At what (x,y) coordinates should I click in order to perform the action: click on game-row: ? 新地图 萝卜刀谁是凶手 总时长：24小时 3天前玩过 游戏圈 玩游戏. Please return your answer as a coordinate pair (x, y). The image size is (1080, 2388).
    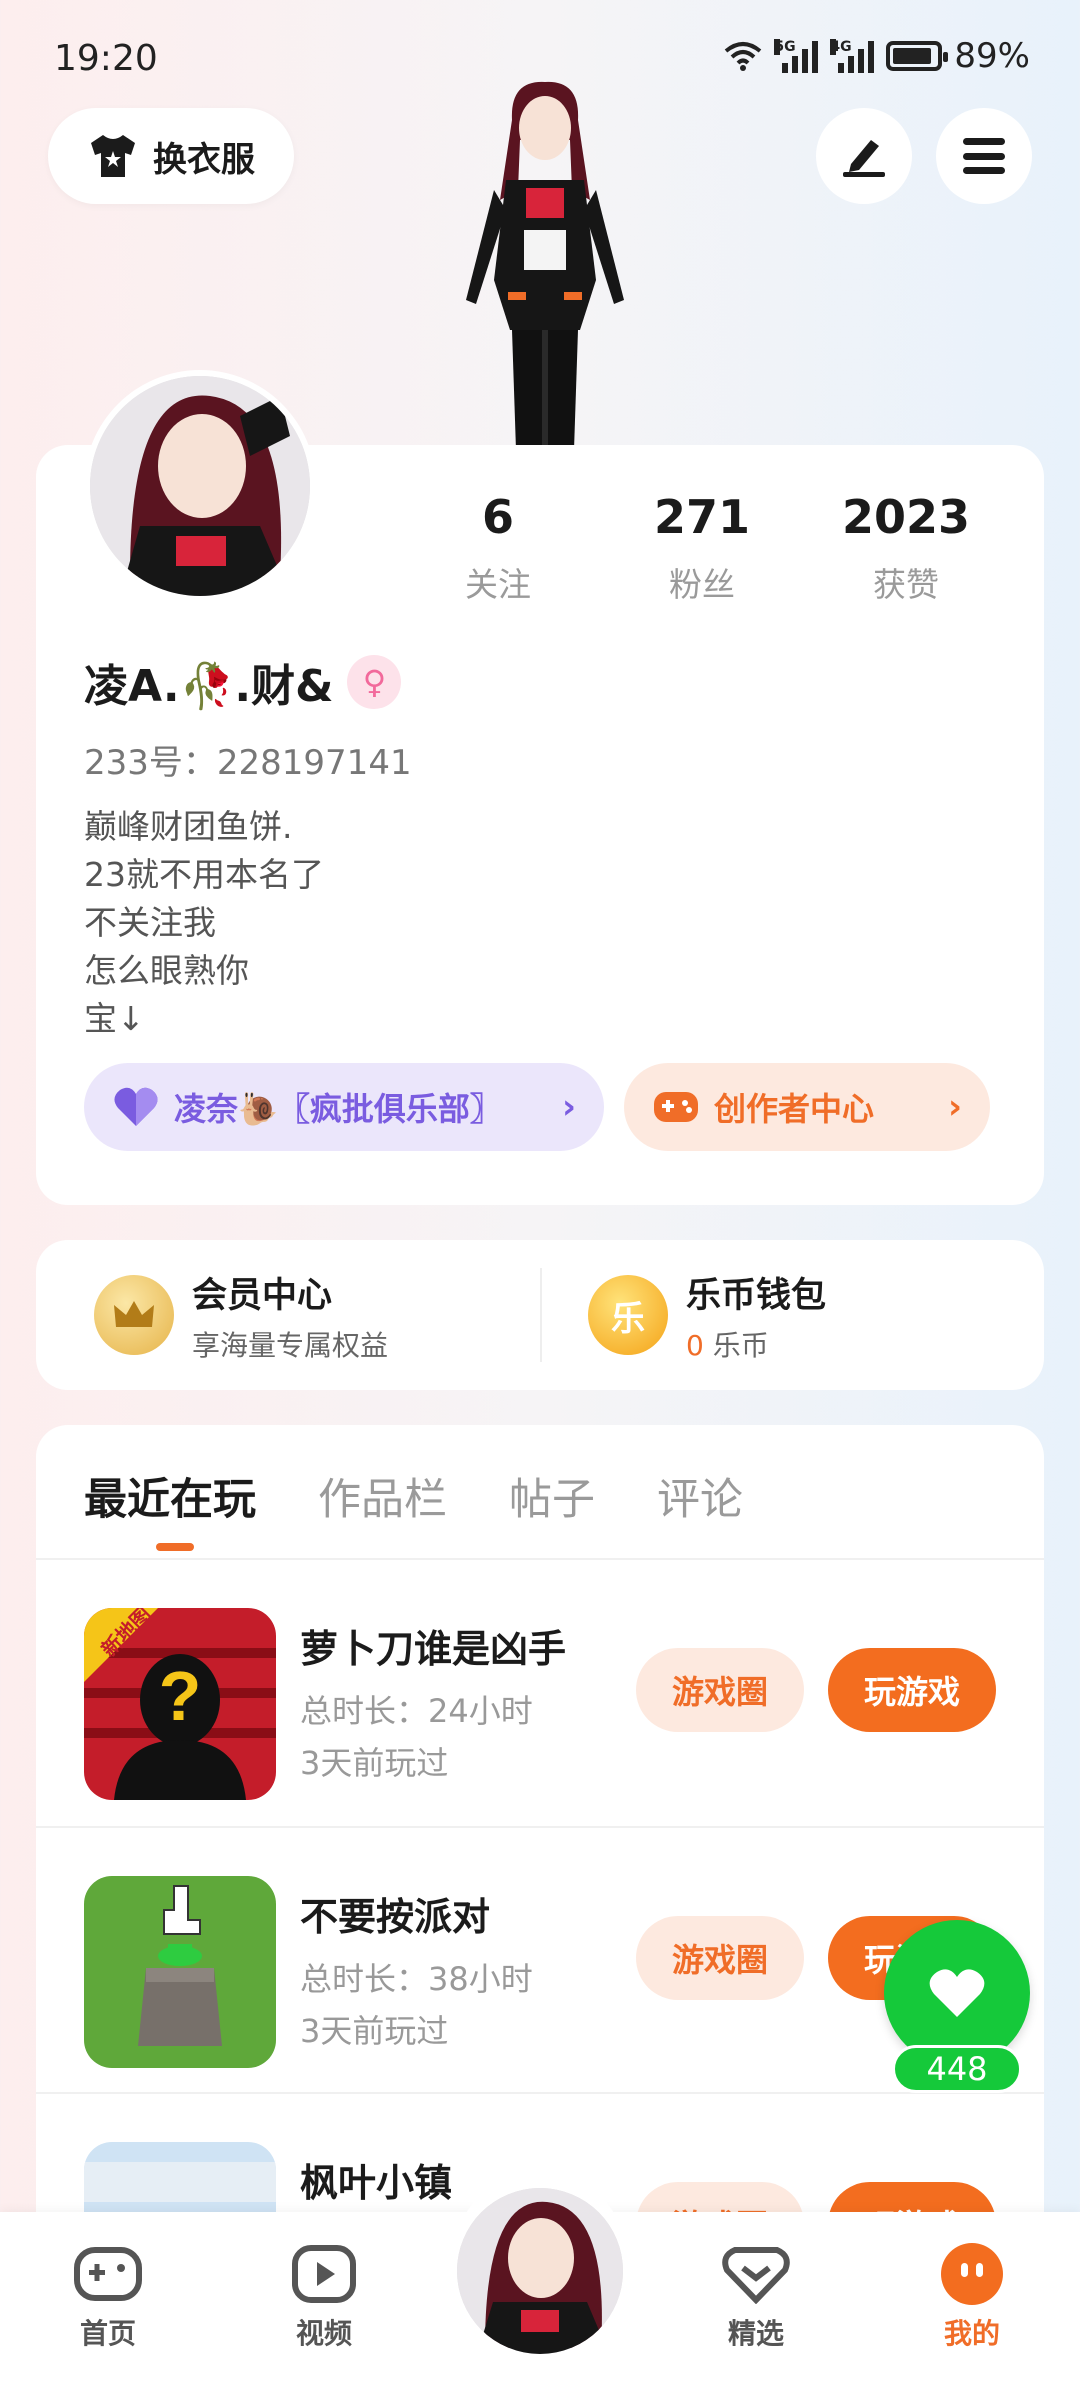
    Looking at the image, I should click on (540, 1693).